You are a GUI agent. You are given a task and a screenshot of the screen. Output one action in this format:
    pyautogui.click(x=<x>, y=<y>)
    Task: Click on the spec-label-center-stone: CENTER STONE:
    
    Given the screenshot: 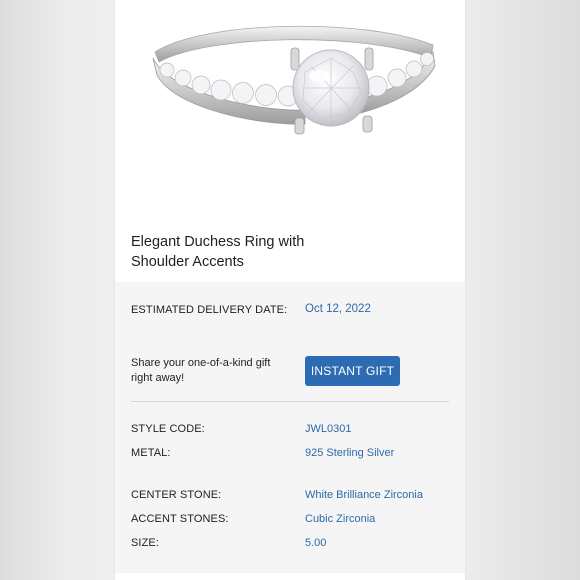 What is the action you would take?
    pyautogui.click(x=176, y=495)
    